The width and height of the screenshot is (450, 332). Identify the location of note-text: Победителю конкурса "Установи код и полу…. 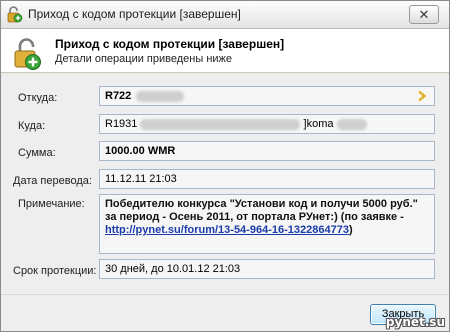
(261, 210).